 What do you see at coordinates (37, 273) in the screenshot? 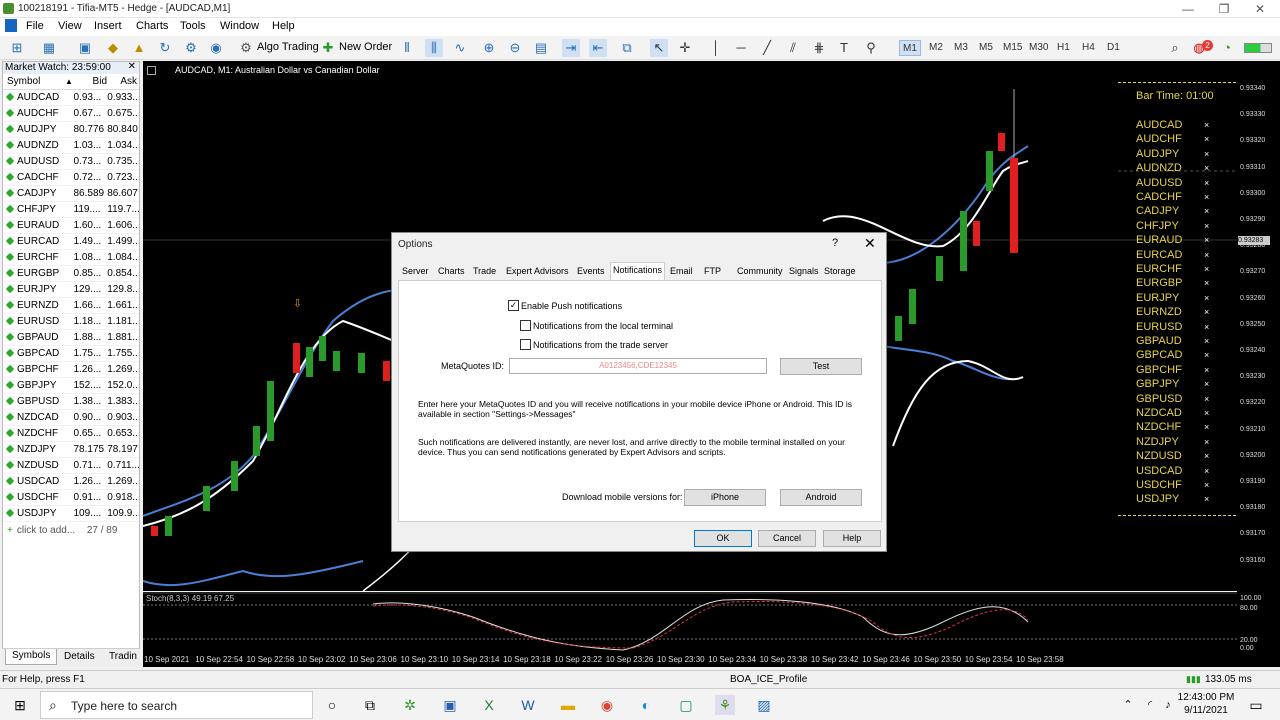
I see `row-symbol: EURGBP` at bounding box center [37, 273].